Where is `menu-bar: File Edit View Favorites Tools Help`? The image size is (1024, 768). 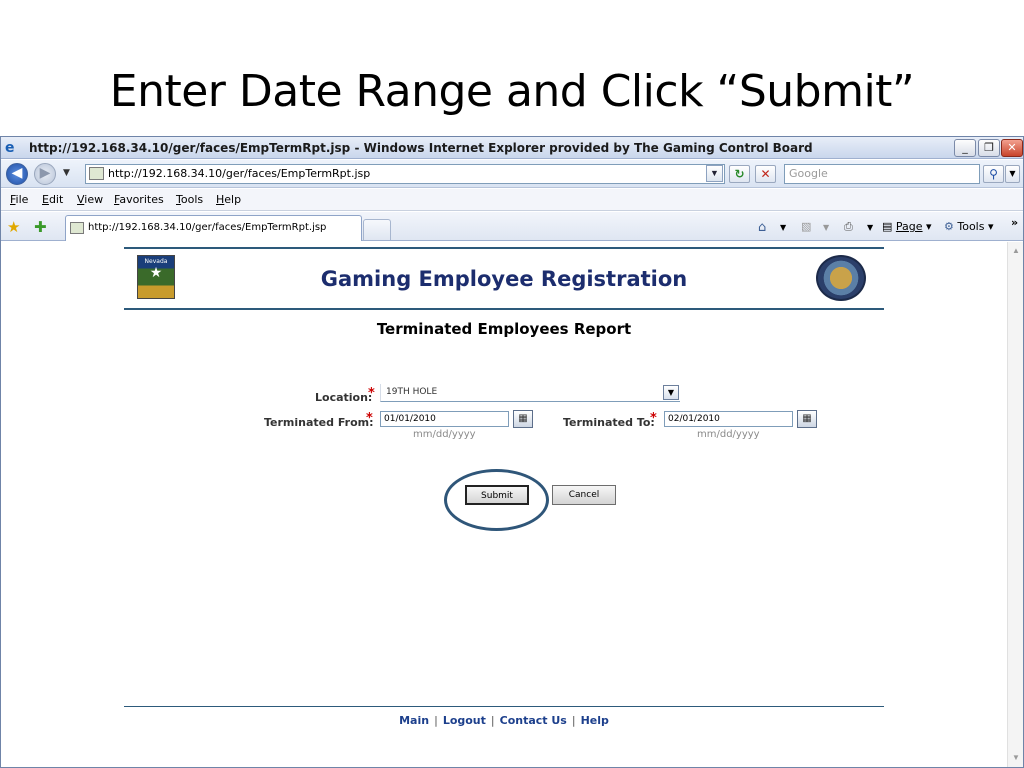 menu-bar: File Edit View Favorites Tools Help is located at coordinates (512, 200).